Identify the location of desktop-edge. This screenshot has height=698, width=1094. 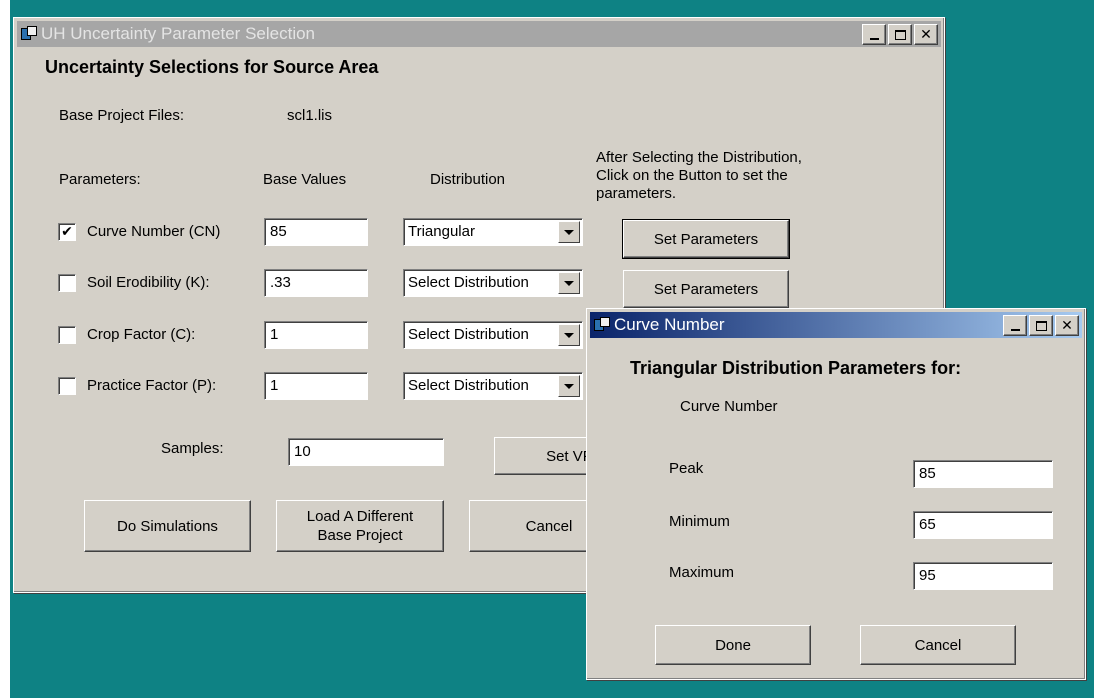
(5, 349).